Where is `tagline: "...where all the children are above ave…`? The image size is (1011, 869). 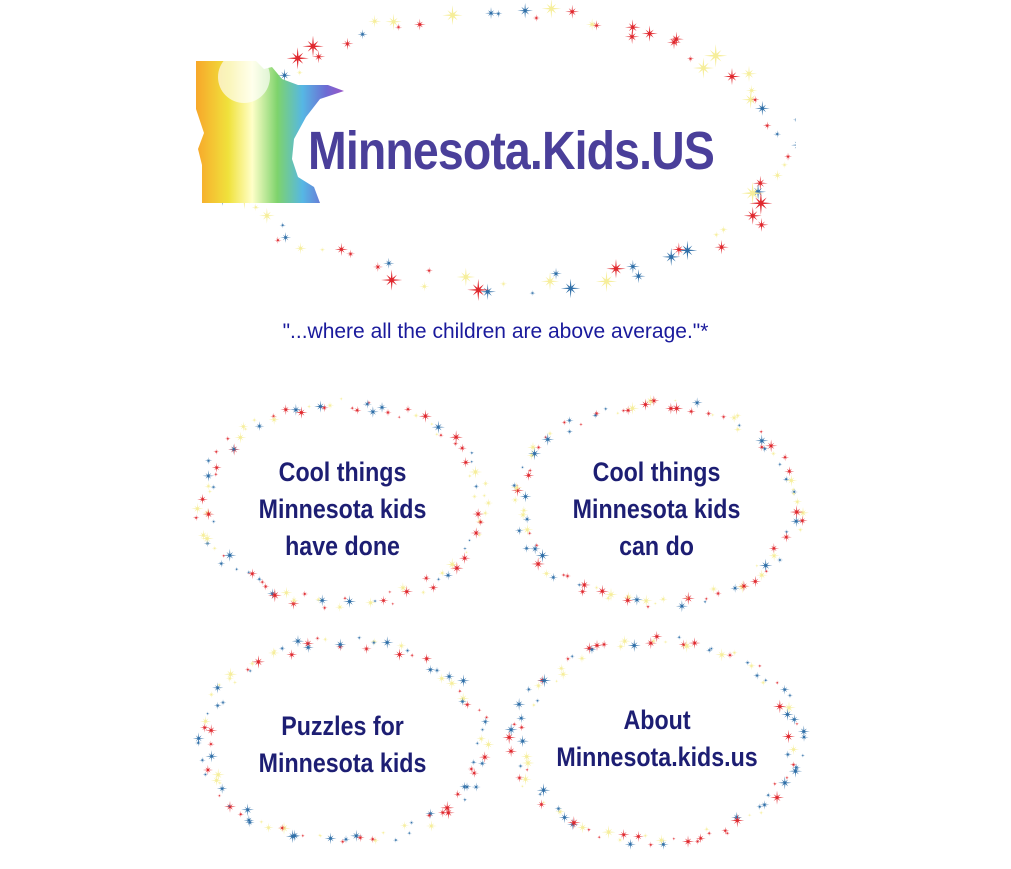 tagline: "...where all the children are above ave… is located at coordinates (505, 332).